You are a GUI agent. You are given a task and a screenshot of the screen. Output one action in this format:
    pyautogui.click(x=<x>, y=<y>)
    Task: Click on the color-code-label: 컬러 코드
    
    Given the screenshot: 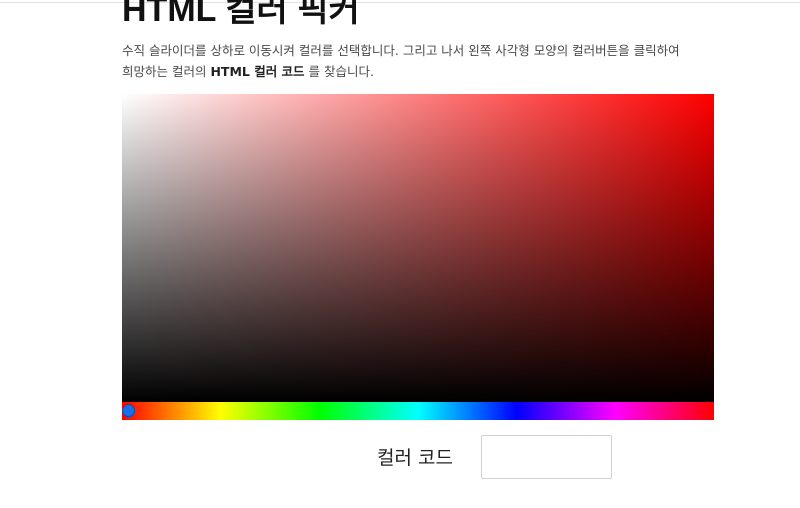 What is the action you would take?
    pyautogui.click(x=415, y=458)
    